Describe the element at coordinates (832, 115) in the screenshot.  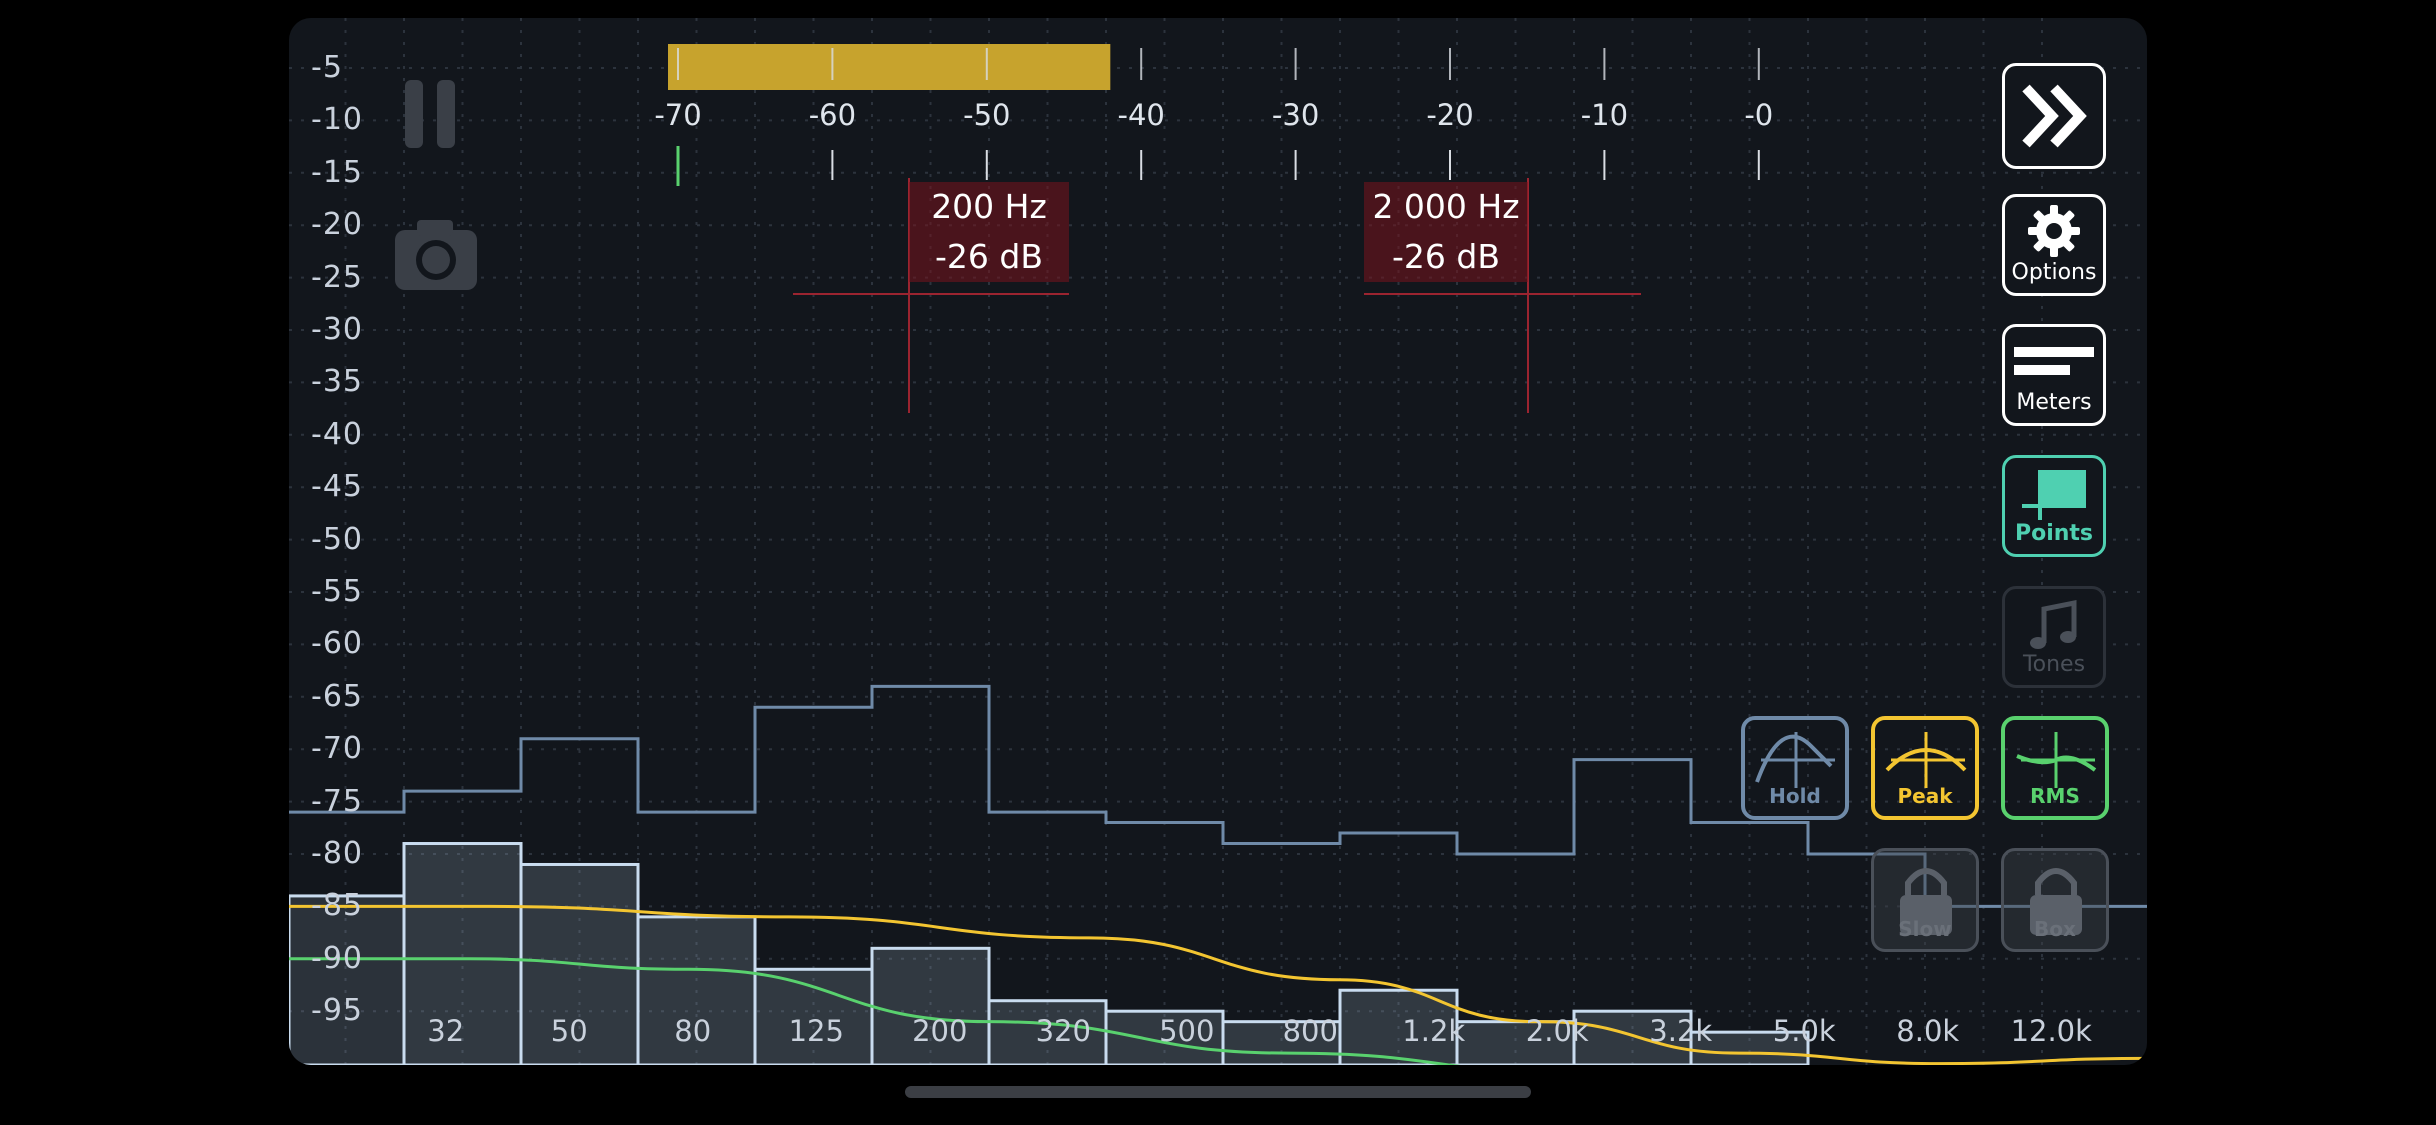
I see `level-meter-label: -60` at that location.